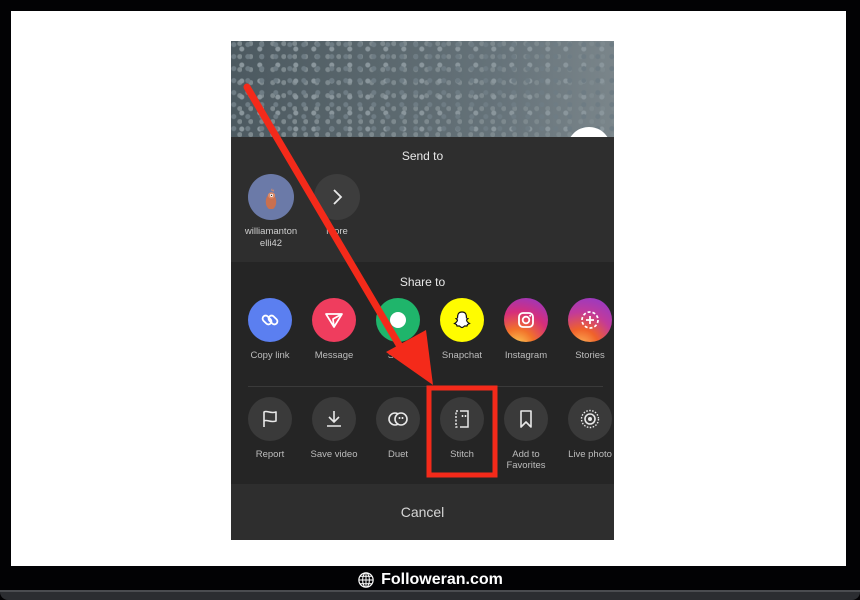 This screenshot has width=860, height=600. I want to click on bookmark-icon, so click(526, 419).